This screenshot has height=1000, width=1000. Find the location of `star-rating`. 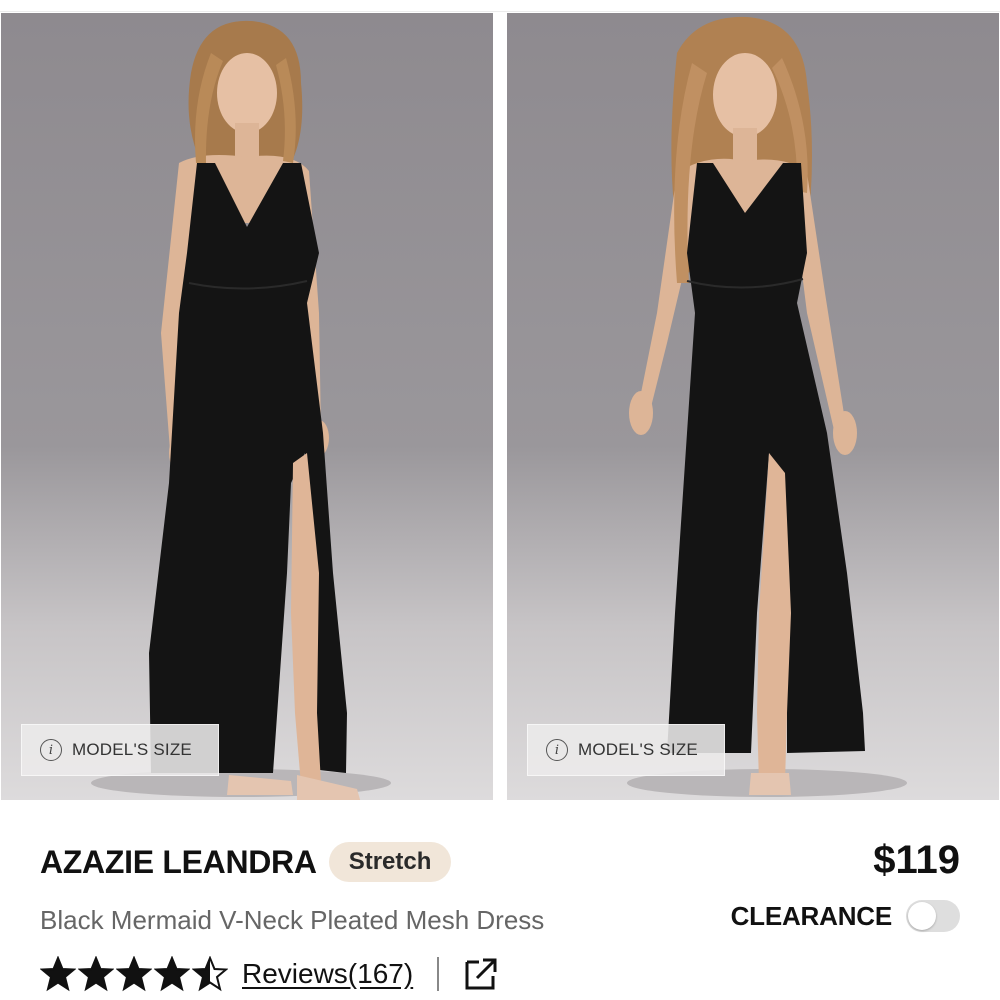

star-rating is located at coordinates (134, 974).